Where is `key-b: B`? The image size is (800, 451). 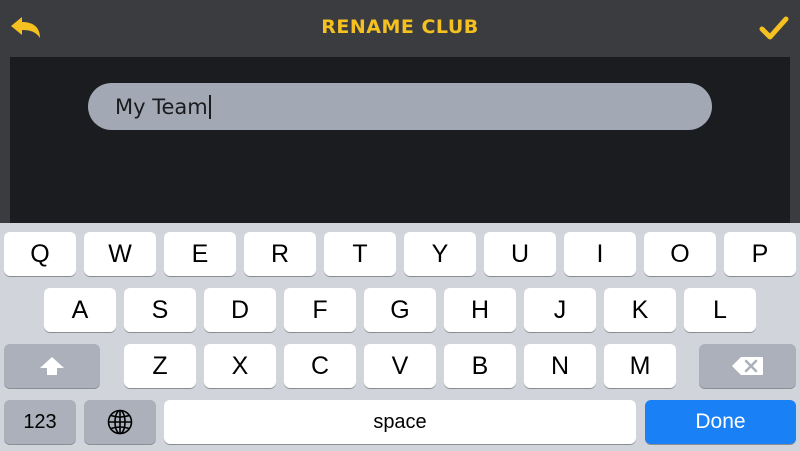 key-b: B is located at coordinates (480, 366).